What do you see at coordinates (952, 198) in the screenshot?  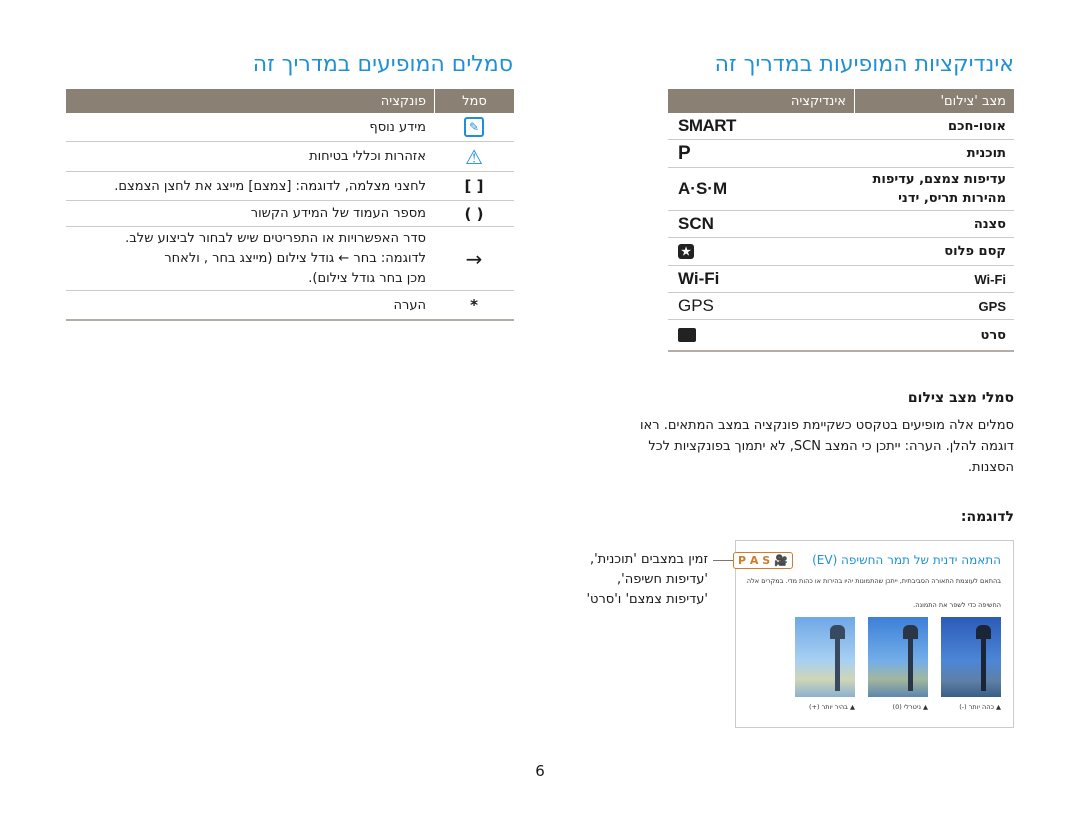 I see `mode-line-2: מהירות תריס, ידני` at bounding box center [952, 198].